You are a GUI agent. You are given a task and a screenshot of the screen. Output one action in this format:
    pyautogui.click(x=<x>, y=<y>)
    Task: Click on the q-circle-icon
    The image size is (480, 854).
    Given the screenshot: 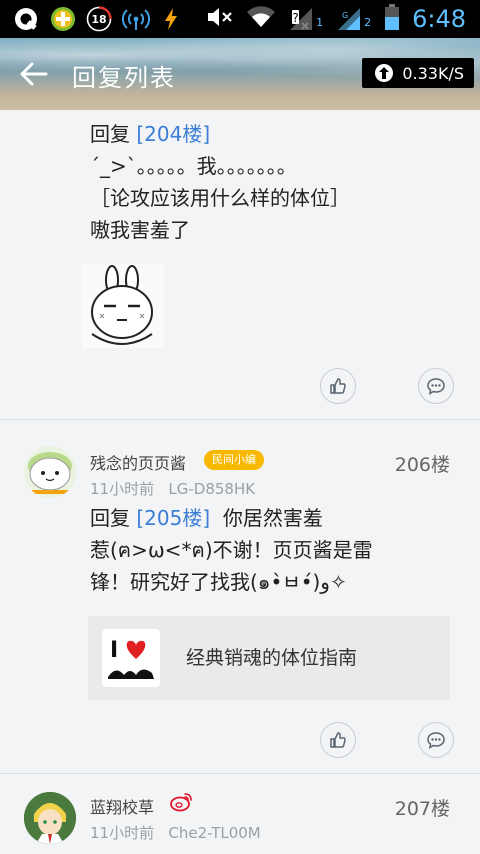 What is the action you would take?
    pyautogui.click(x=26, y=19)
    